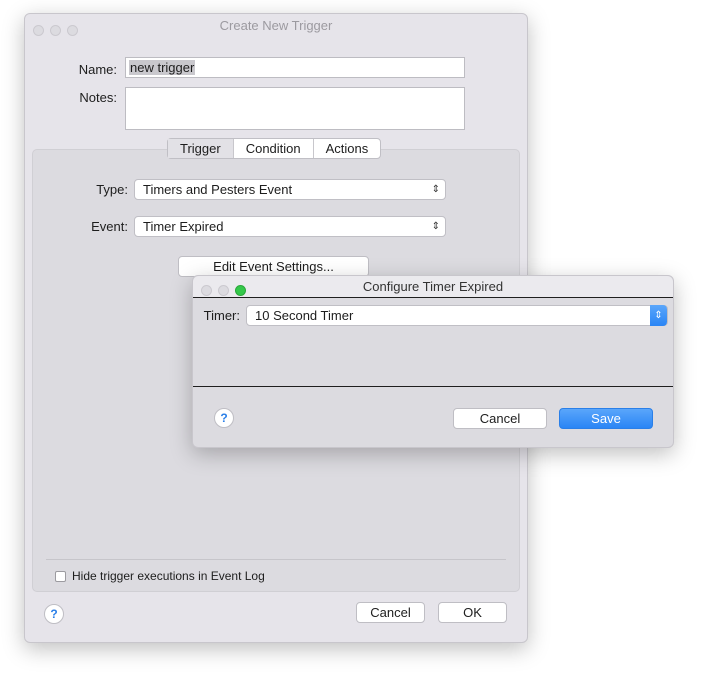 This screenshot has width=702, height=686. Describe the element at coordinates (347, 148) in the screenshot. I see `tab-actions: Actions` at that location.